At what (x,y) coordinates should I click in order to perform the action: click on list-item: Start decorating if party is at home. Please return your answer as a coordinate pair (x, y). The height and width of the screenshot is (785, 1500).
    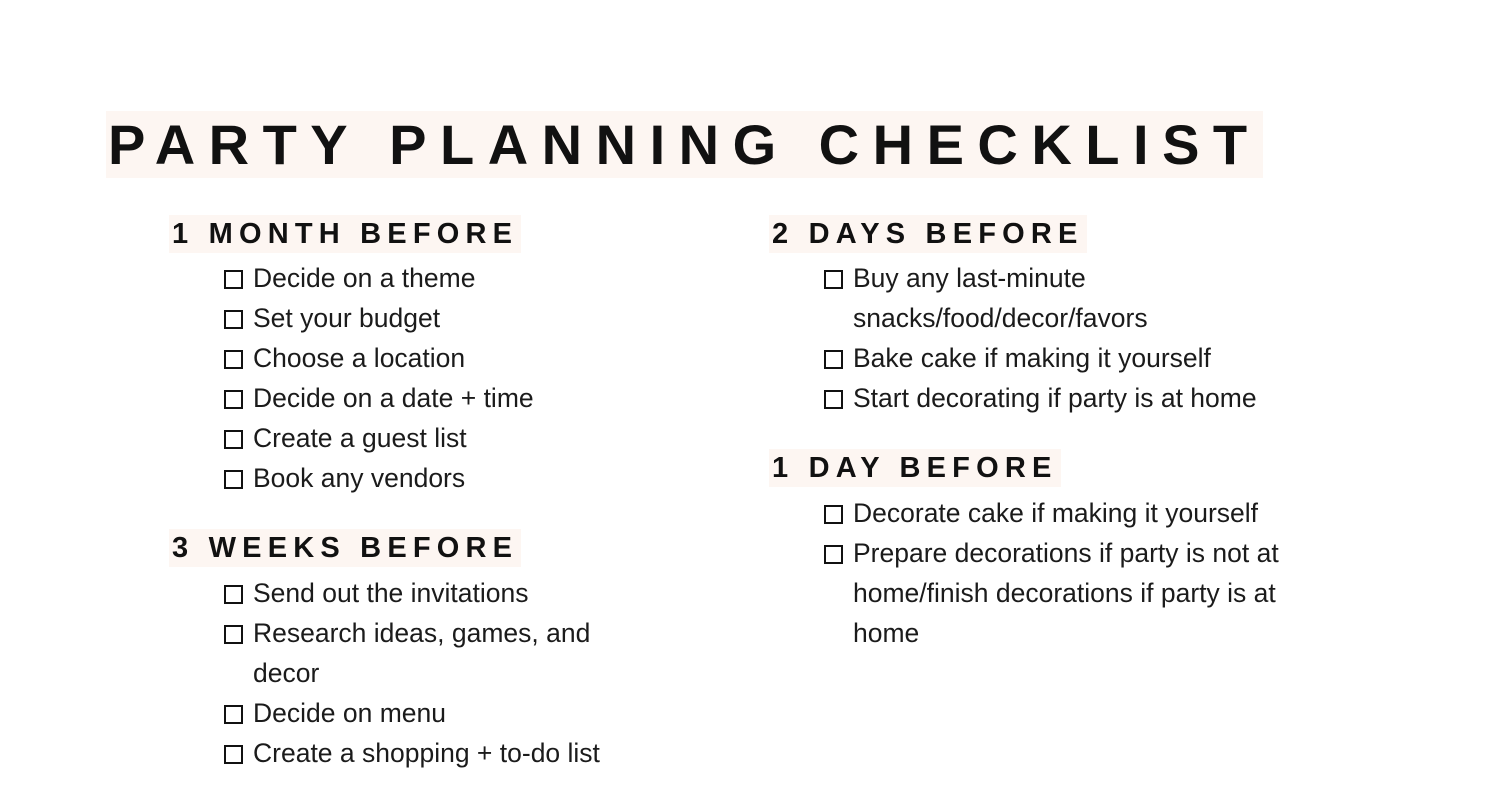
    Looking at the image, I should click on (1111, 398).